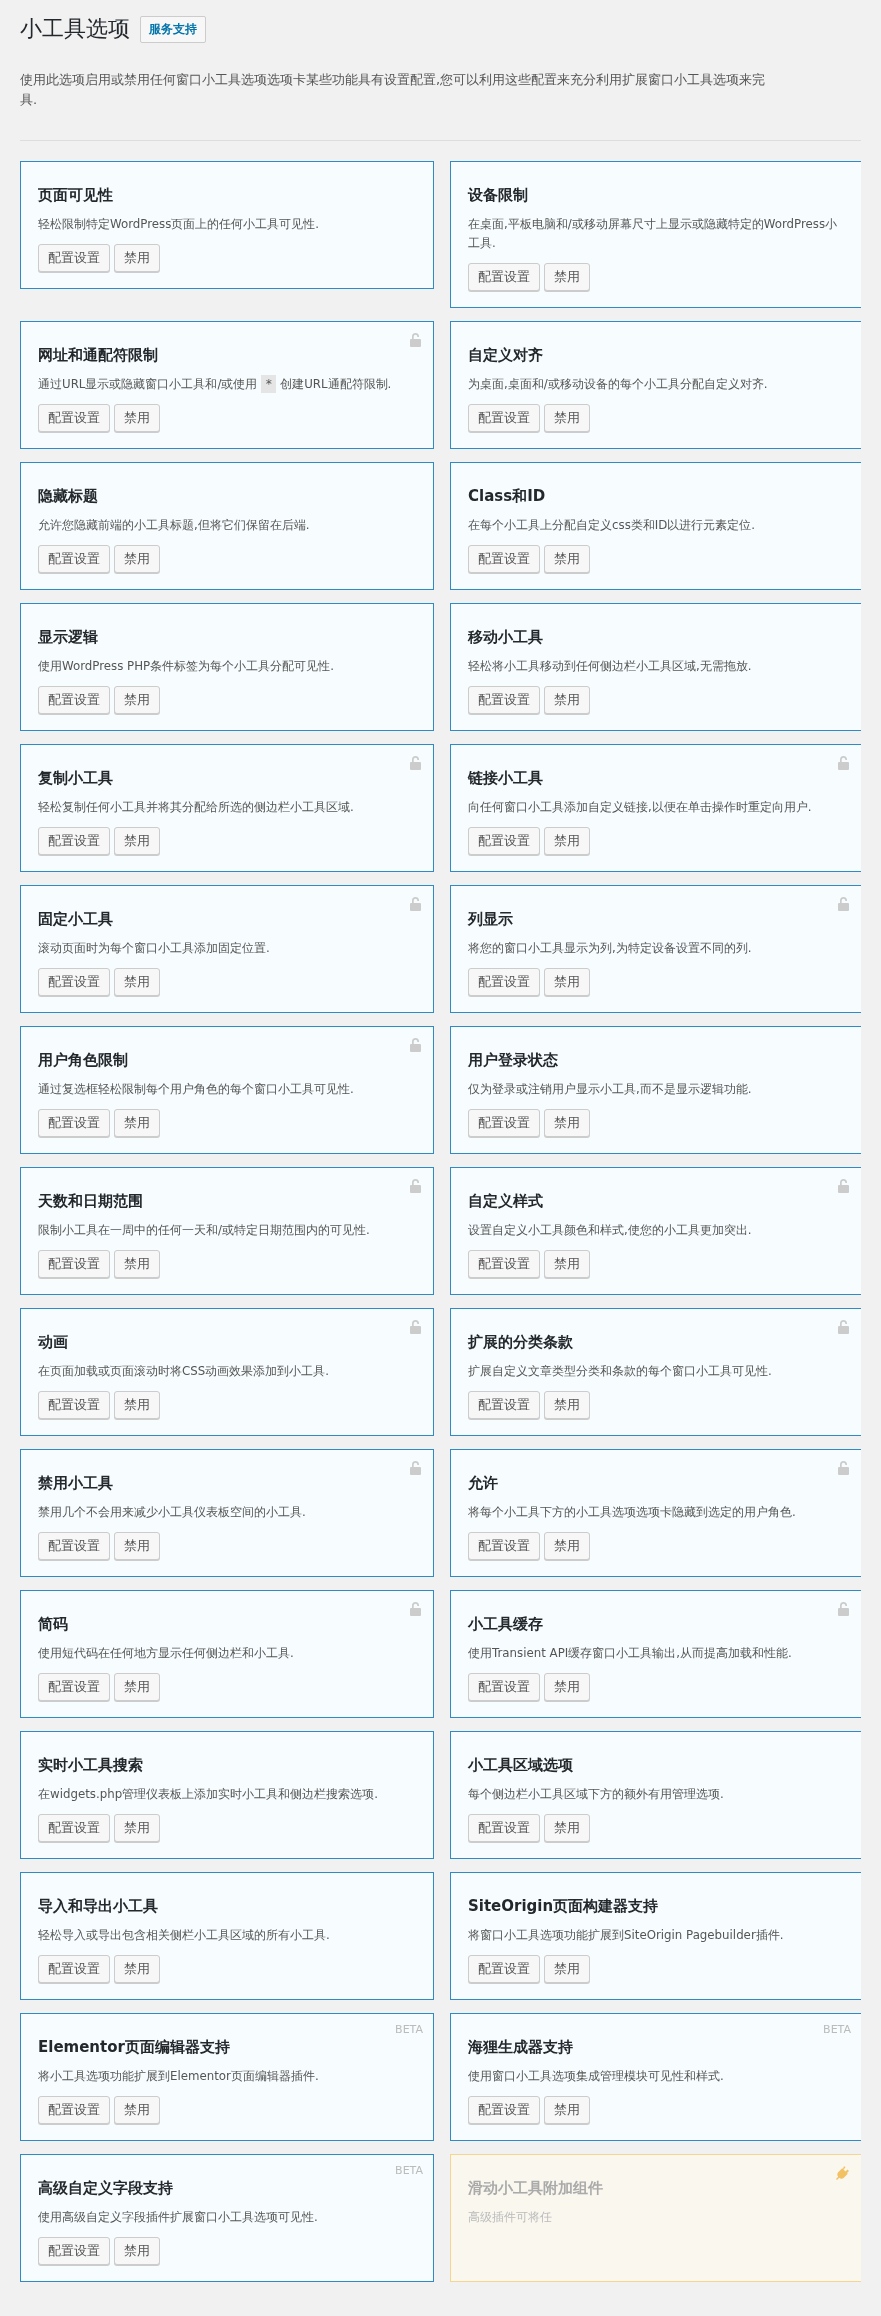 The image size is (881, 2316). Describe the element at coordinates (179, 224) in the screenshot. I see `card-description: 轻松限制特定WordPress页面上的任何小工具可见性.` at that location.